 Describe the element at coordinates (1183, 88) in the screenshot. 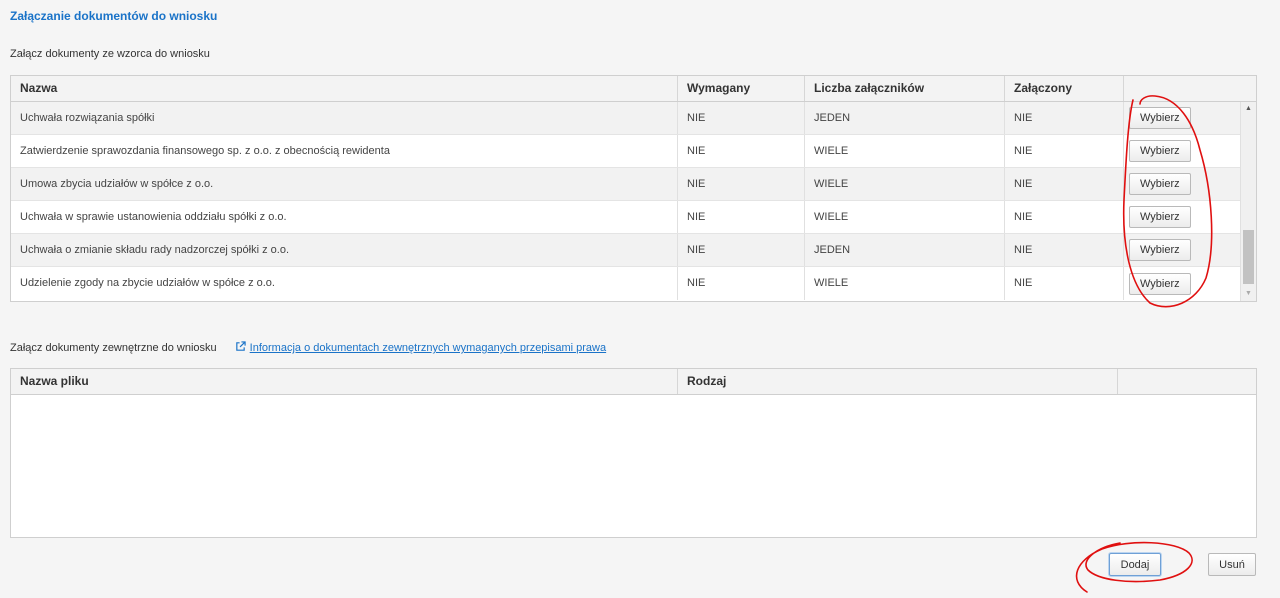

I see `column-header-action` at that location.